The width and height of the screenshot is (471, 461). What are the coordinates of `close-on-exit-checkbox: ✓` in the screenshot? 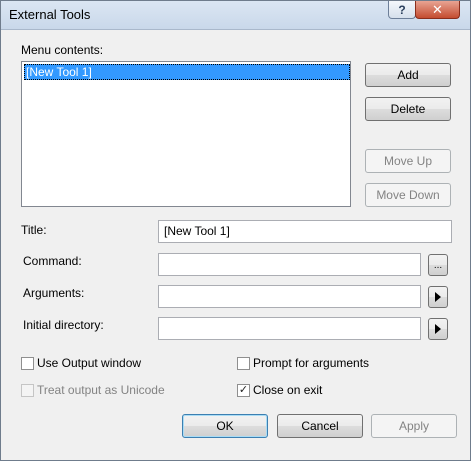 It's located at (243, 390).